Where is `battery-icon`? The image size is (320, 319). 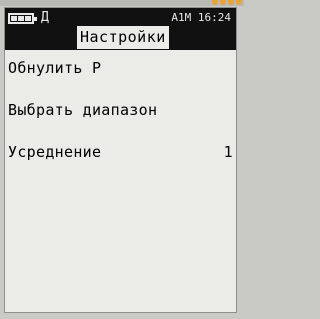 battery-icon is located at coordinates (22, 18).